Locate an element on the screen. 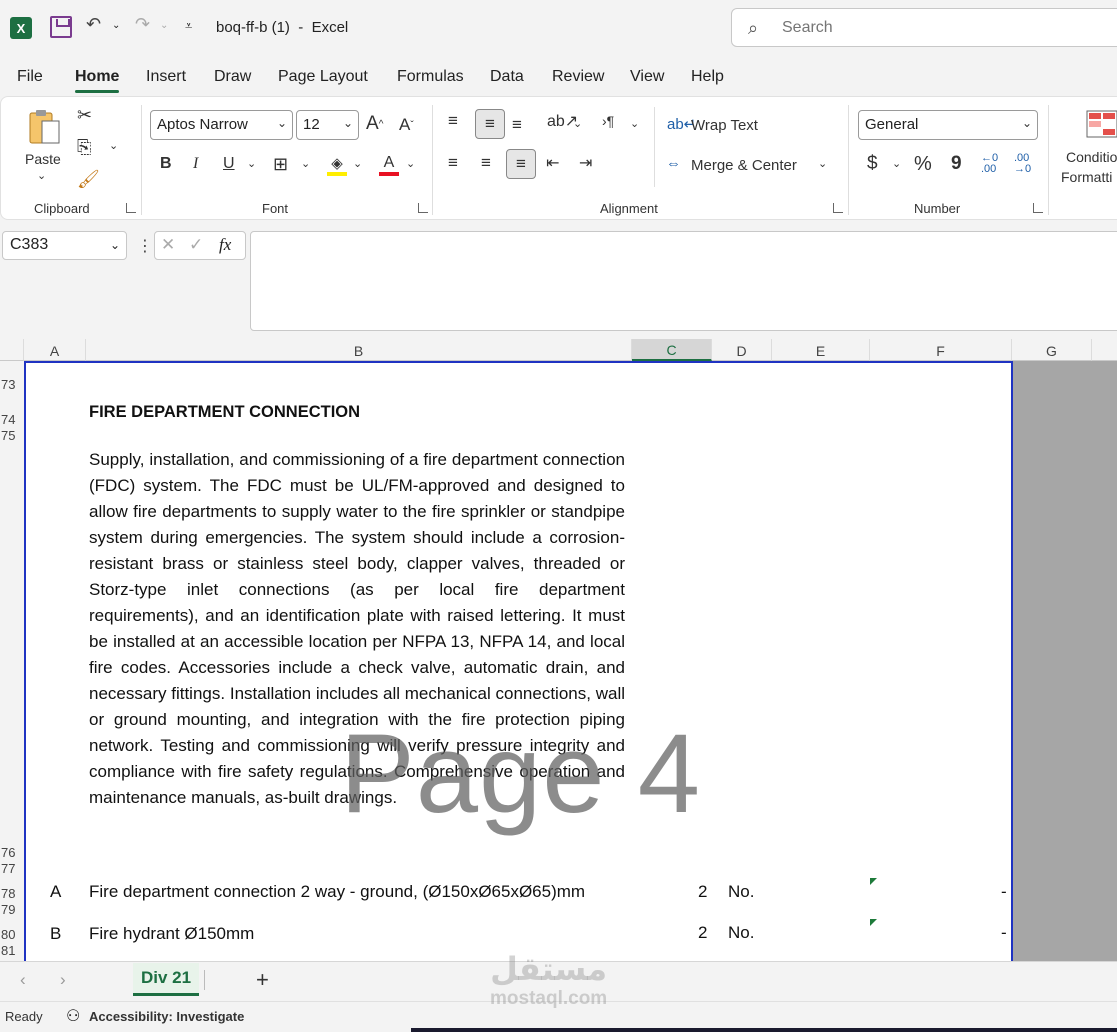  number-format-select: General ⌄ is located at coordinates (948, 125).